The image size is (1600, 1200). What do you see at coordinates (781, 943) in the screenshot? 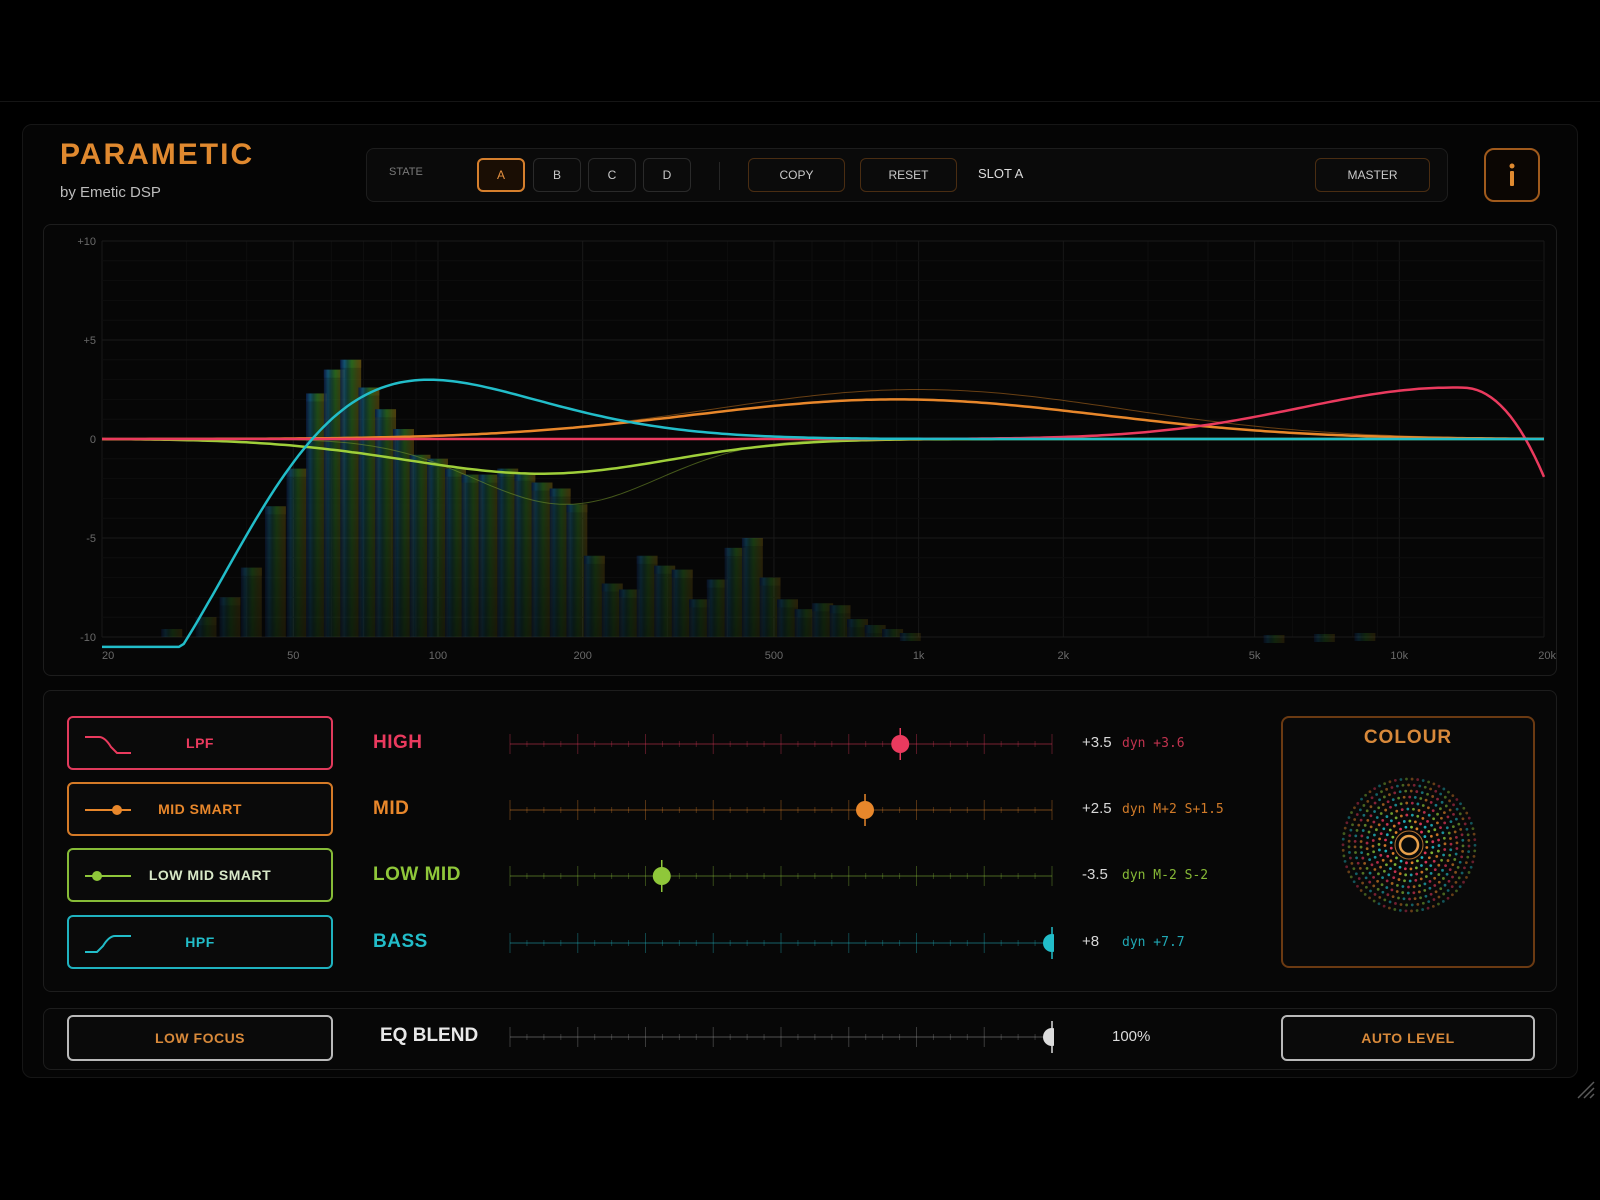
I see `bass-slider` at bounding box center [781, 943].